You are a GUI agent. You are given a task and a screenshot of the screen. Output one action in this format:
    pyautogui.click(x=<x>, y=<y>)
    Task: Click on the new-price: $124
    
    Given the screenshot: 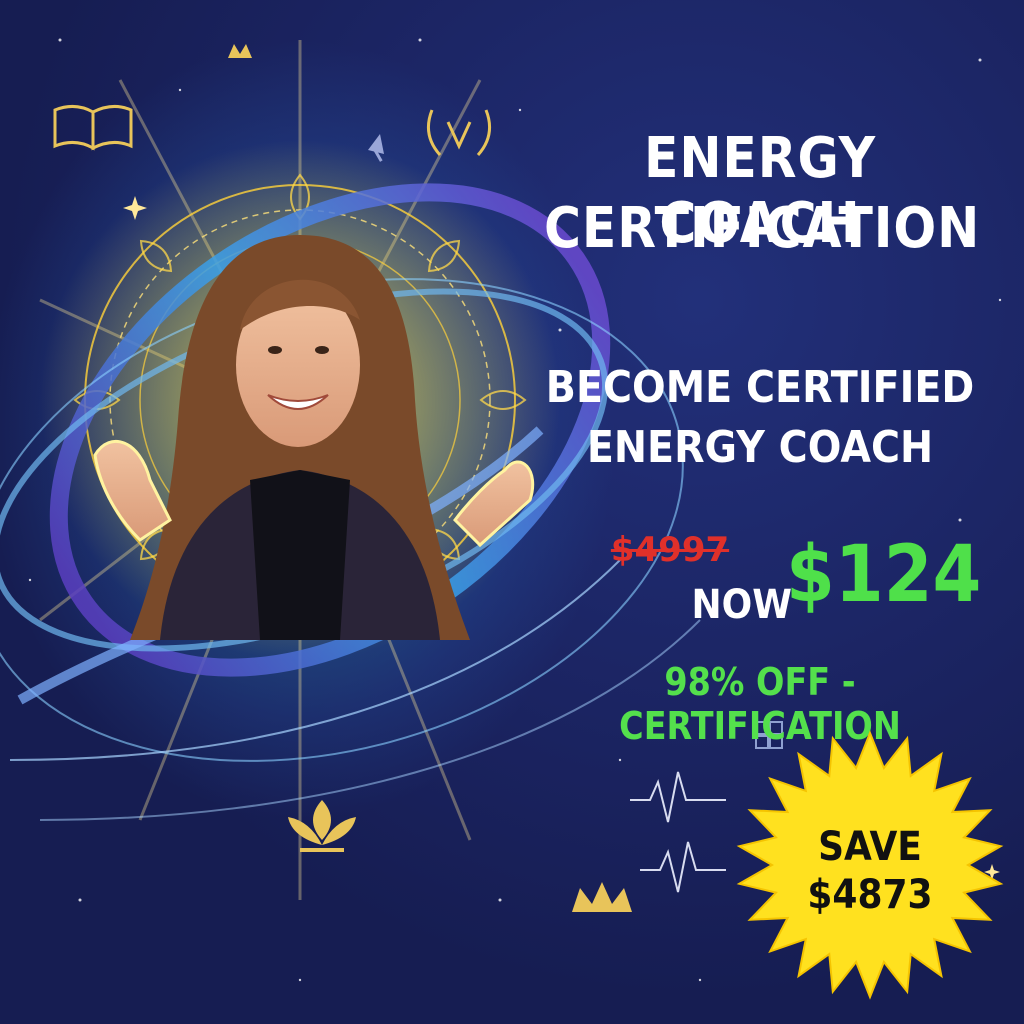 What is the action you would take?
    pyautogui.click(x=884, y=575)
    